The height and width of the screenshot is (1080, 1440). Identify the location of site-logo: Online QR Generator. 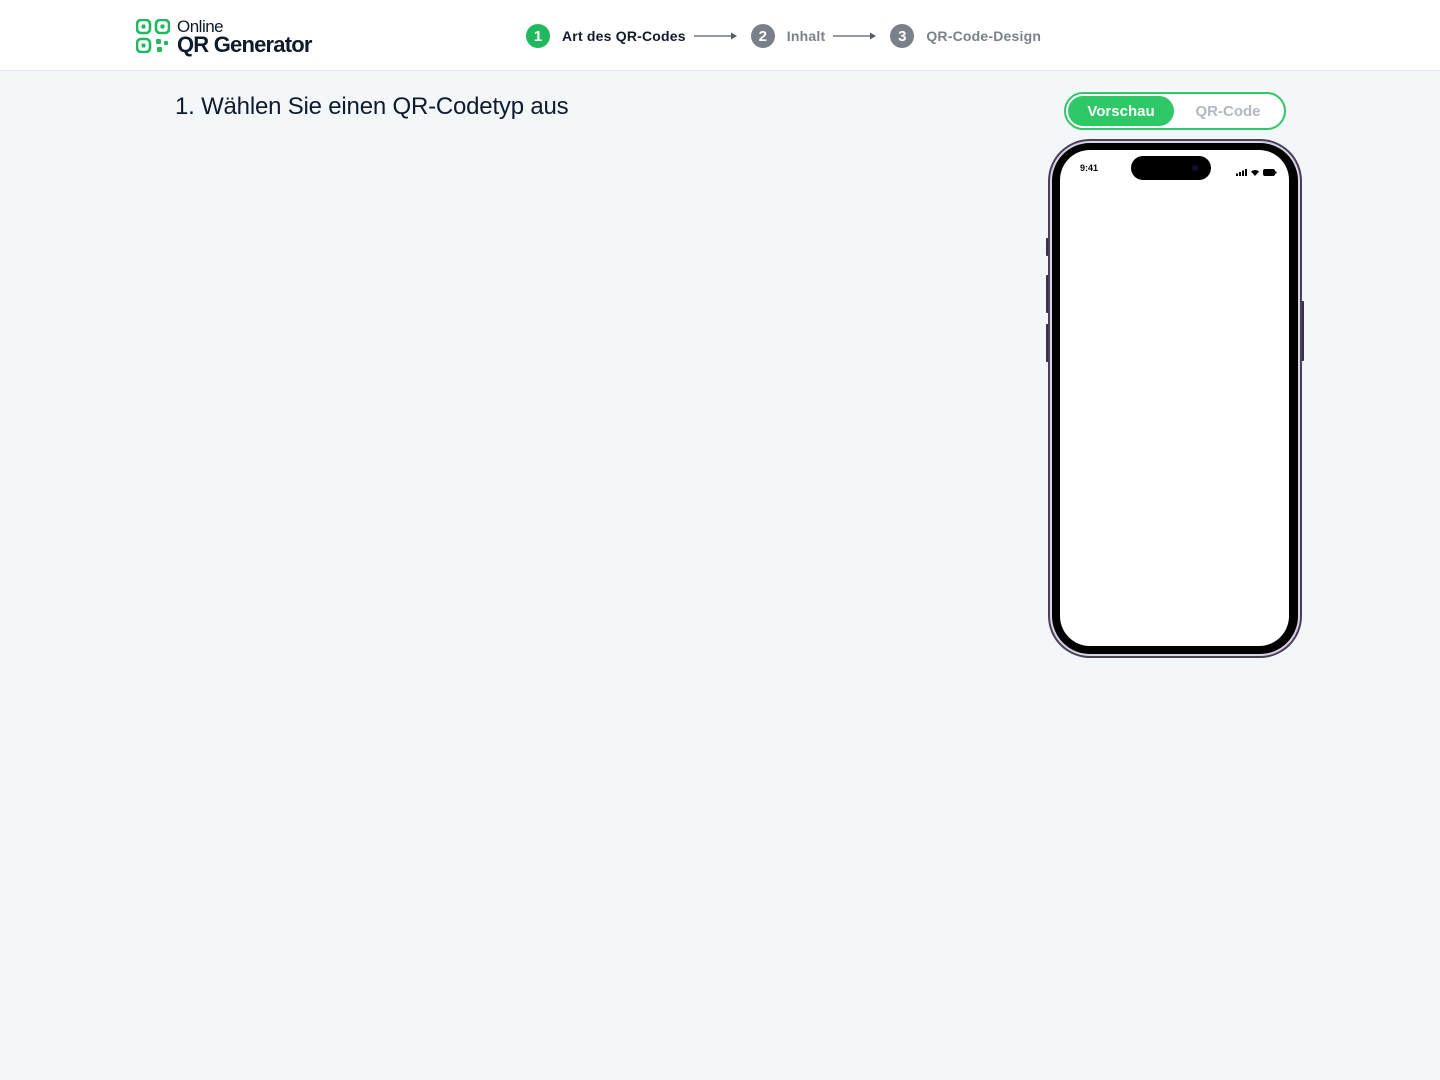
(223, 37).